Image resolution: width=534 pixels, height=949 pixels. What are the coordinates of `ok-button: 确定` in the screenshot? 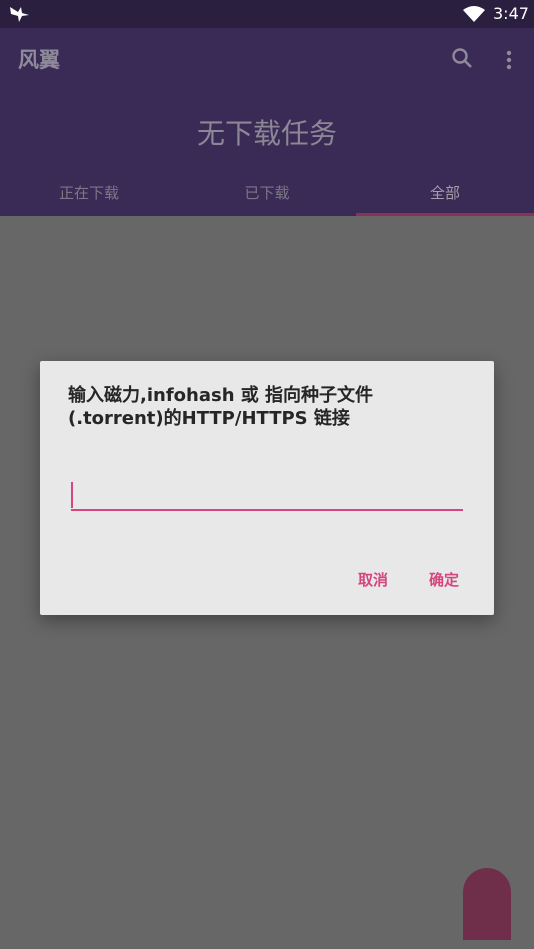 It's located at (444, 579).